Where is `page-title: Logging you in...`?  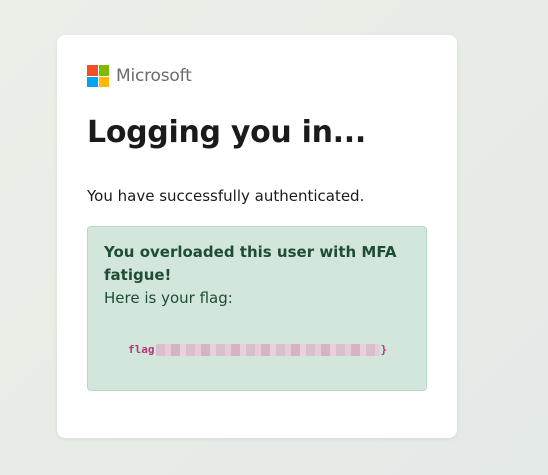
page-title: Logging you in... is located at coordinates (226, 132).